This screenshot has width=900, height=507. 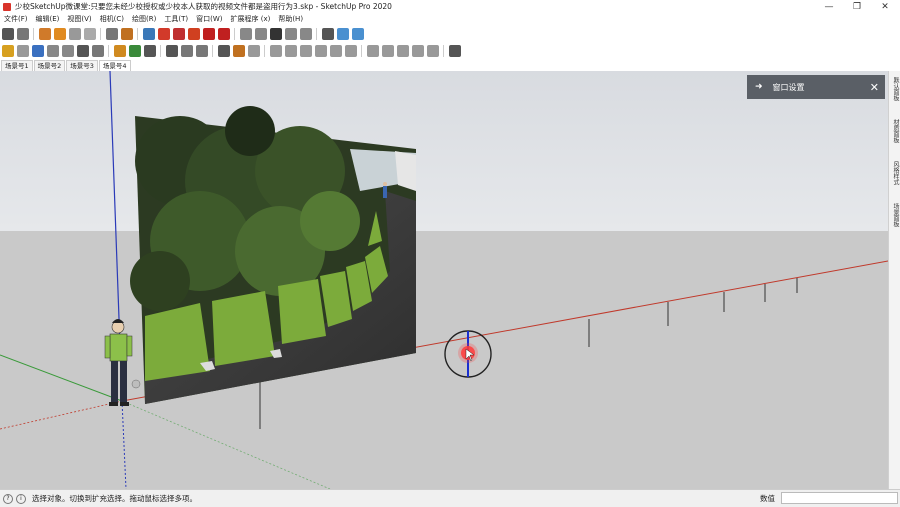 What do you see at coordinates (290, 19) in the screenshot?
I see `menu-item: 帮助(H)` at bounding box center [290, 19].